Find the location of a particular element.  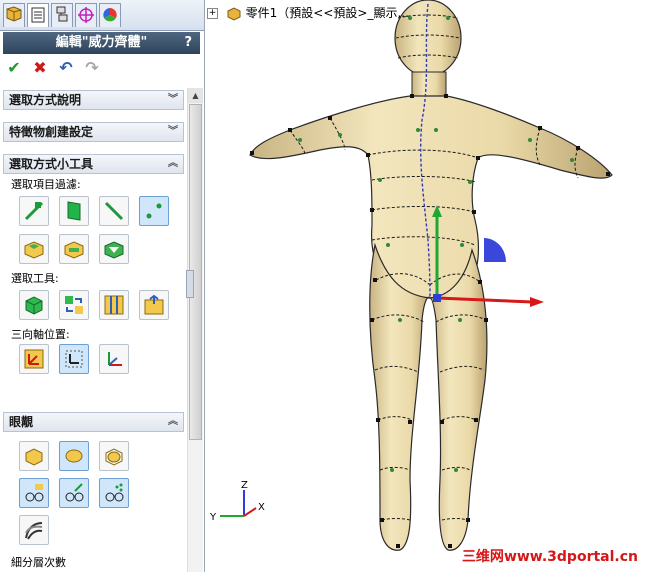

property-manager-tab is located at coordinates (38, 15).